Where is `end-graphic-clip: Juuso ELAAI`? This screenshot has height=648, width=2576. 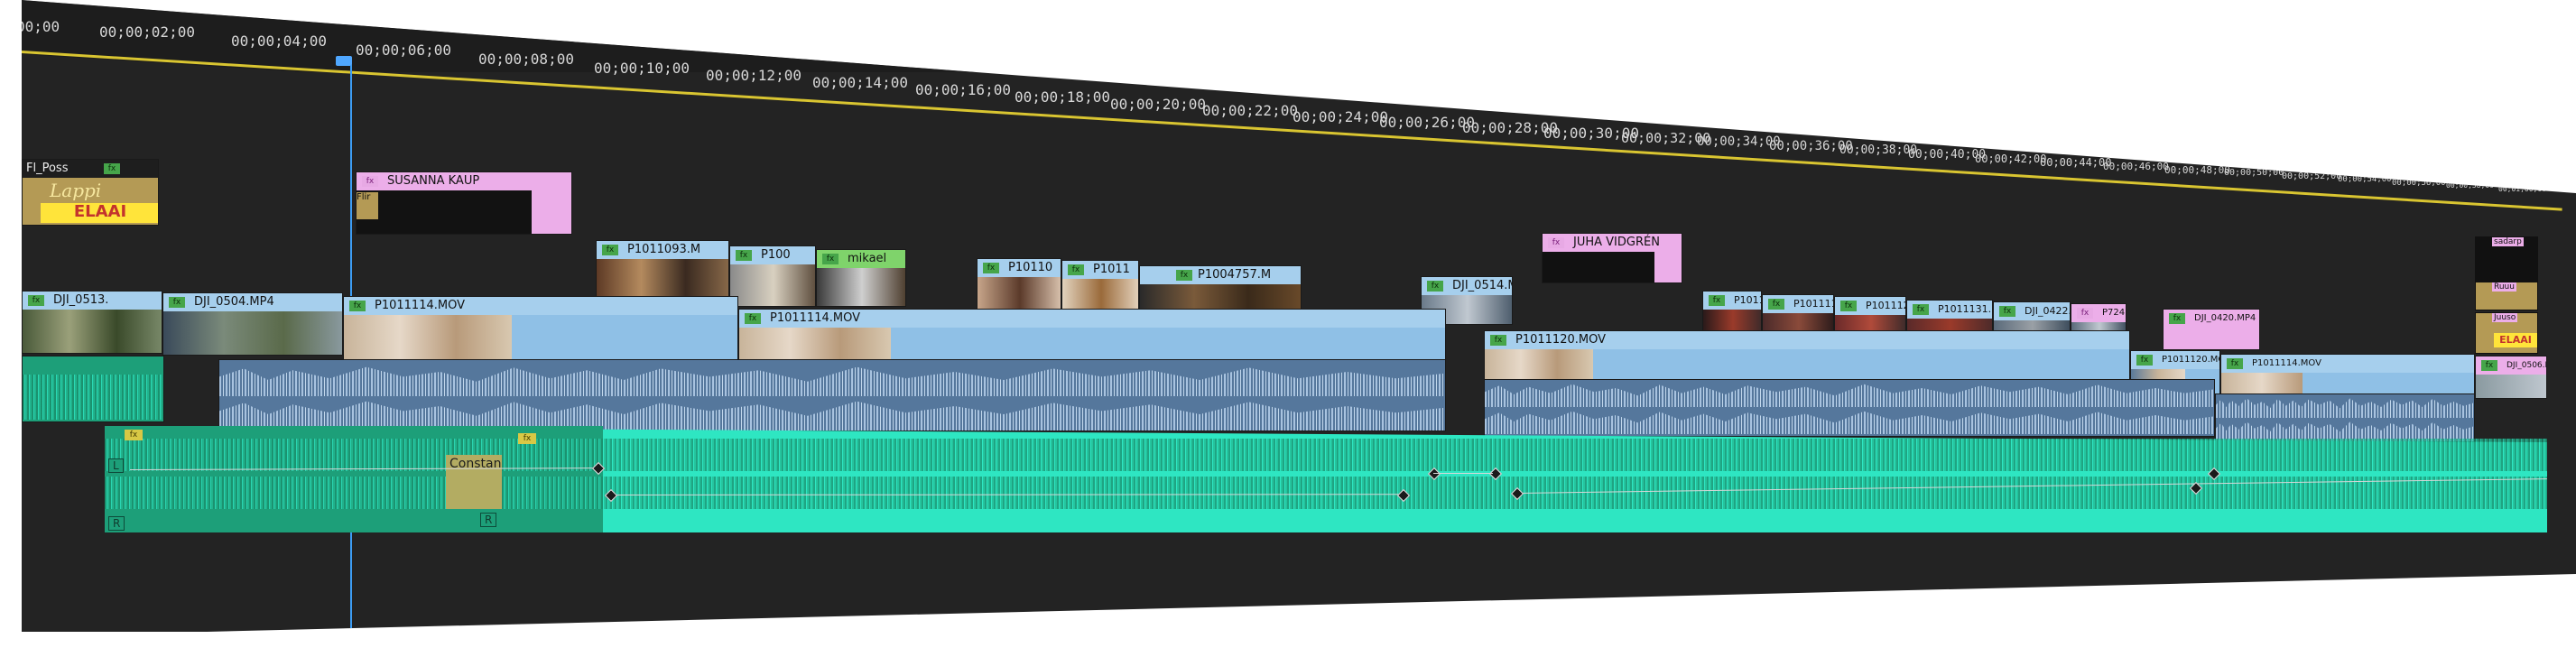
end-graphic-clip: Juuso ELAAI is located at coordinates (2506, 333).